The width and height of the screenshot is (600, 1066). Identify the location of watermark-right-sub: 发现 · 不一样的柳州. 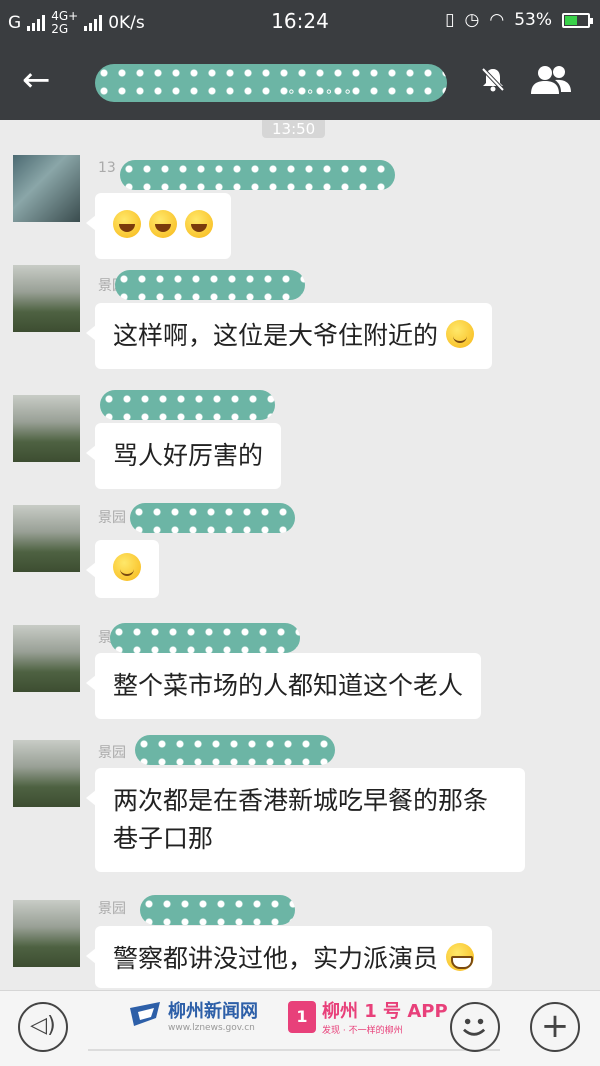
(362, 1031).